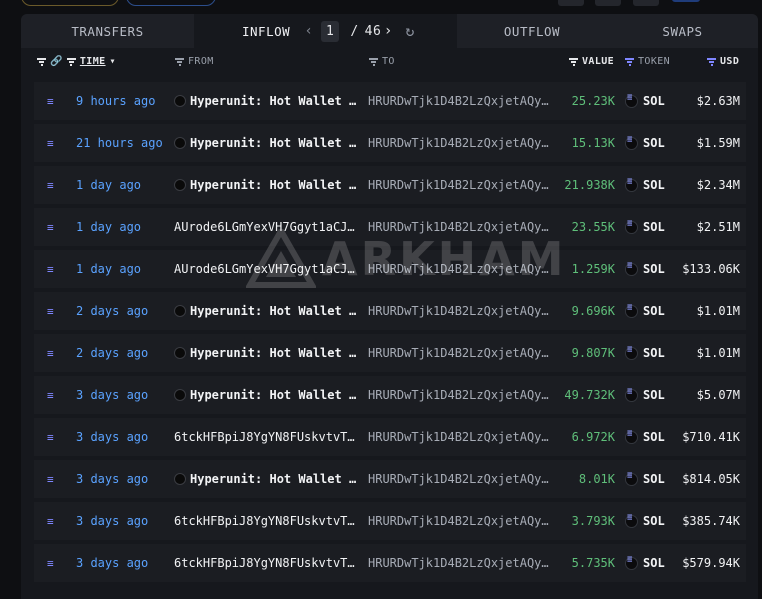 The width and height of the screenshot is (762, 599). Describe the element at coordinates (589, 185) in the screenshot. I see `value-amount: 21.938K` at that location.